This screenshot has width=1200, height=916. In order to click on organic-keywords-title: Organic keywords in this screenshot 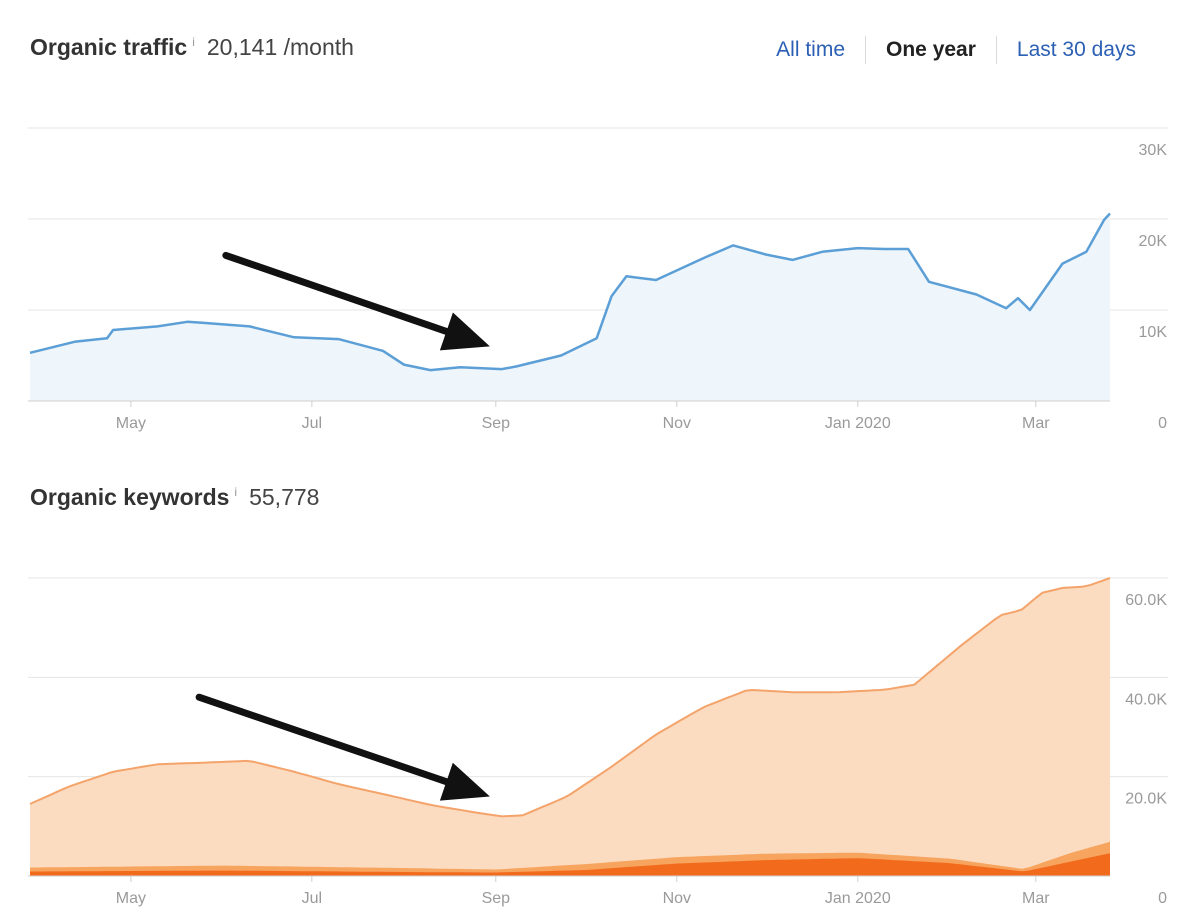, I will do `click(130, 497)`.